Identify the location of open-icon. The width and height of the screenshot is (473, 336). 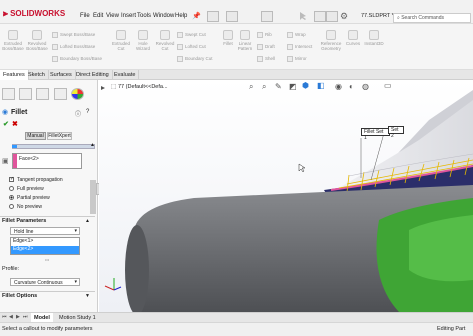
(232, 16).